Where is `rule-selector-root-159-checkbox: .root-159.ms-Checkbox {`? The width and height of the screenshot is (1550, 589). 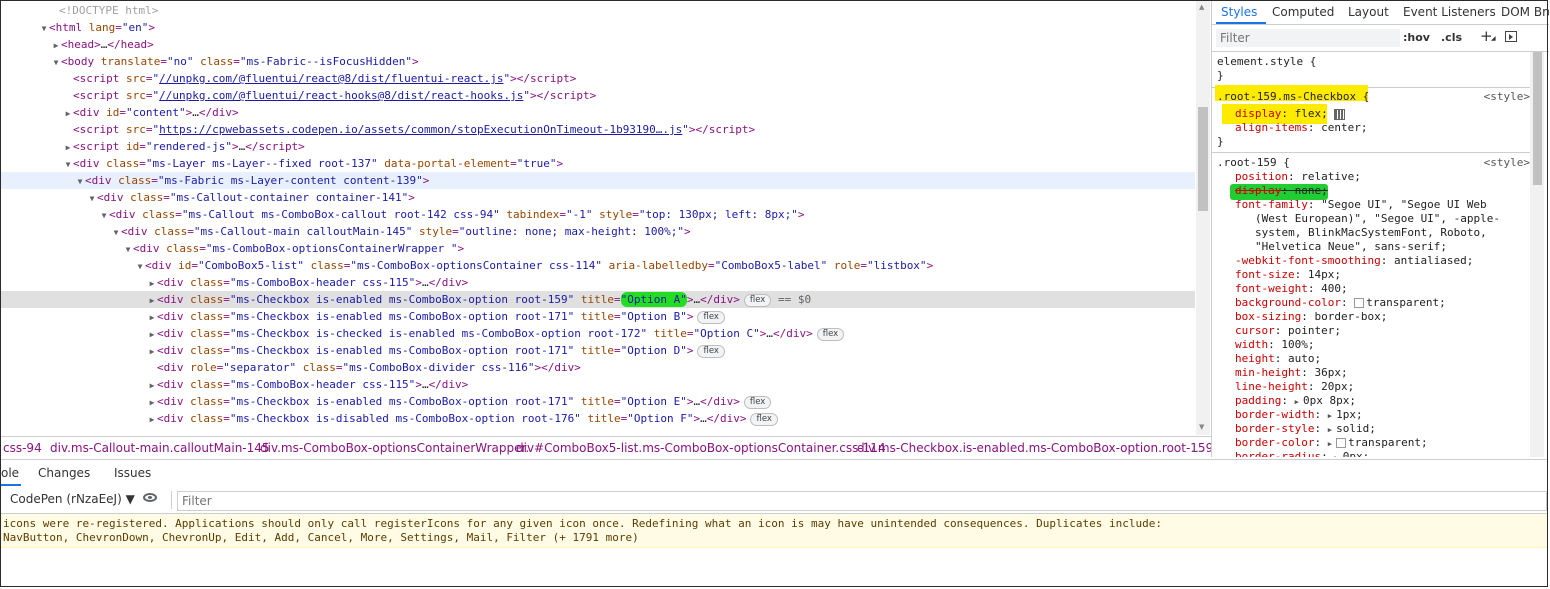
rule-selector-root-159-checkbox: .root-159.ms-Checkbox { is located at coordinates (1293, 97).